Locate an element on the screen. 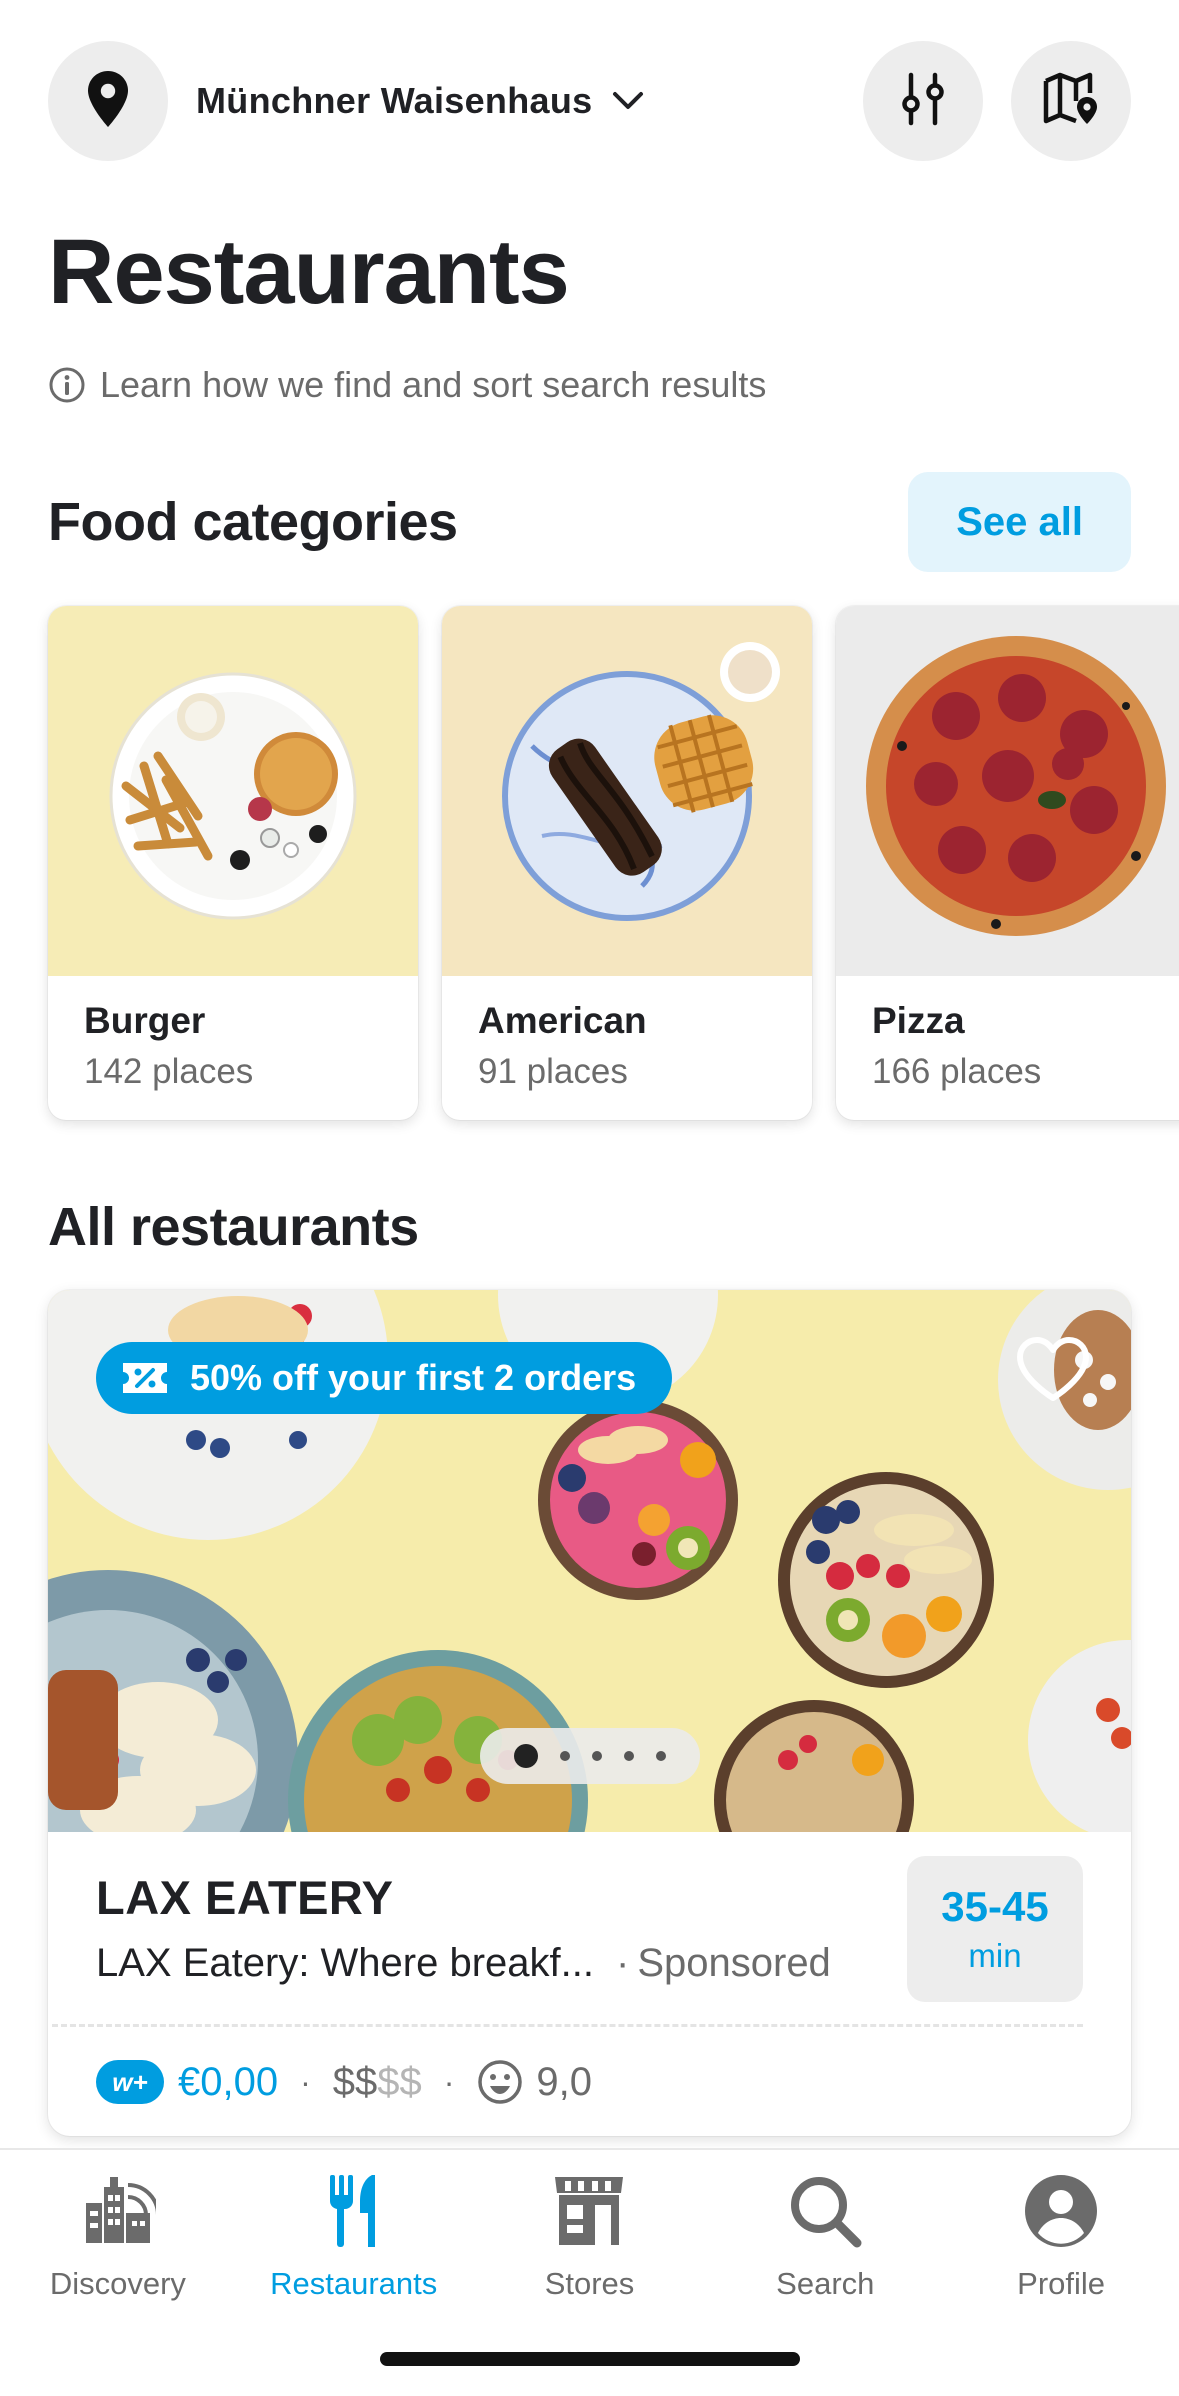 Image resolution: width=1179 pixels, height=2396 pixels. nav-item-profile: Profile is located at coordinates (1061, 2247).